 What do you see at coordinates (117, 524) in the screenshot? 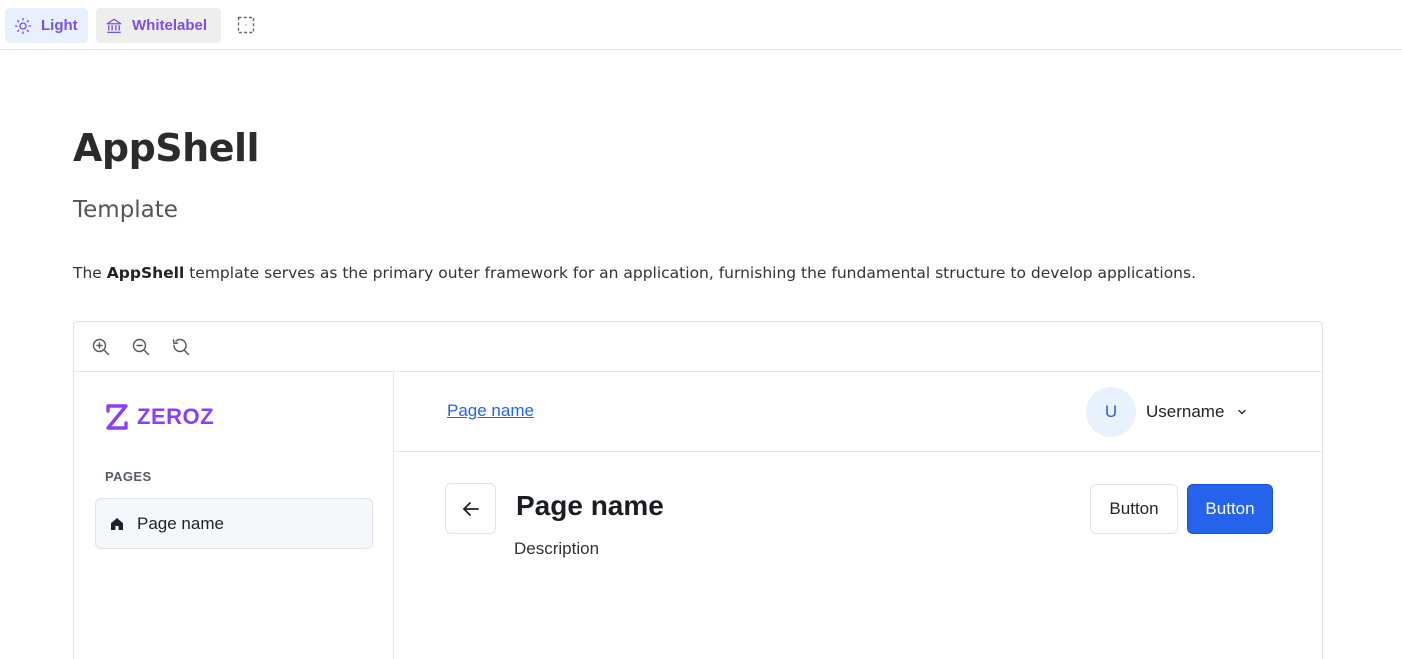
I see `home-icon` at bounding box center [117, 524].